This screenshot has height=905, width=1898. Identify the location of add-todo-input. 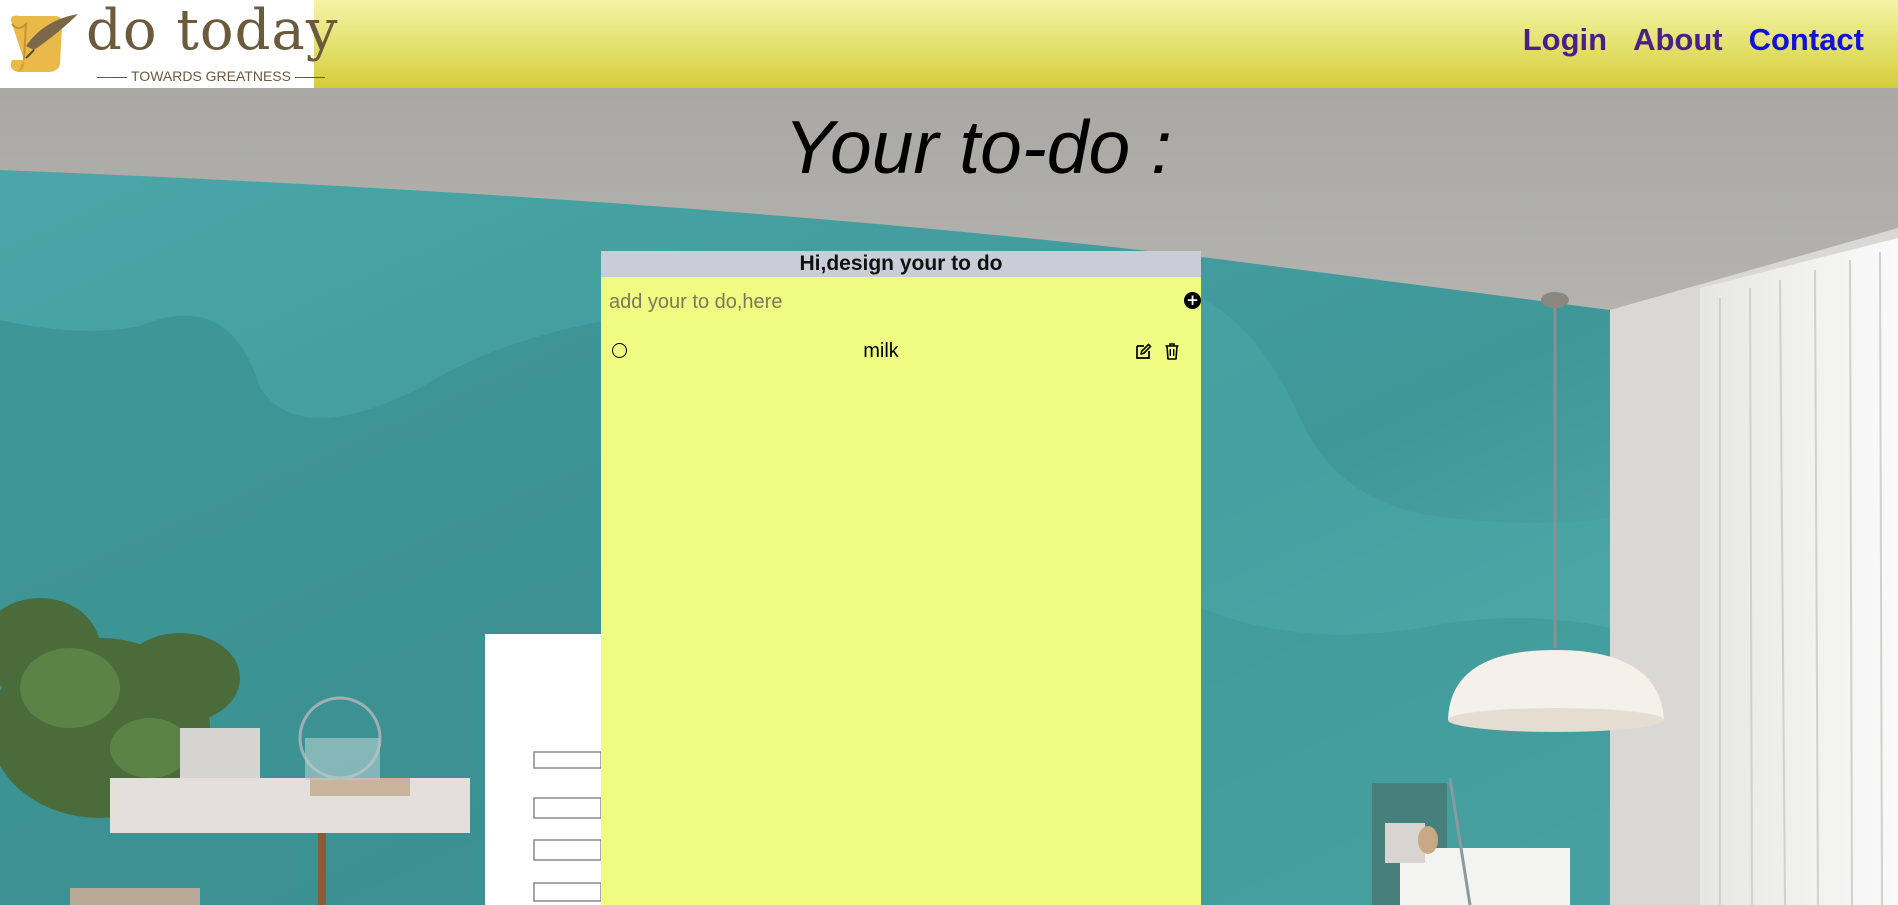
(889, 302).